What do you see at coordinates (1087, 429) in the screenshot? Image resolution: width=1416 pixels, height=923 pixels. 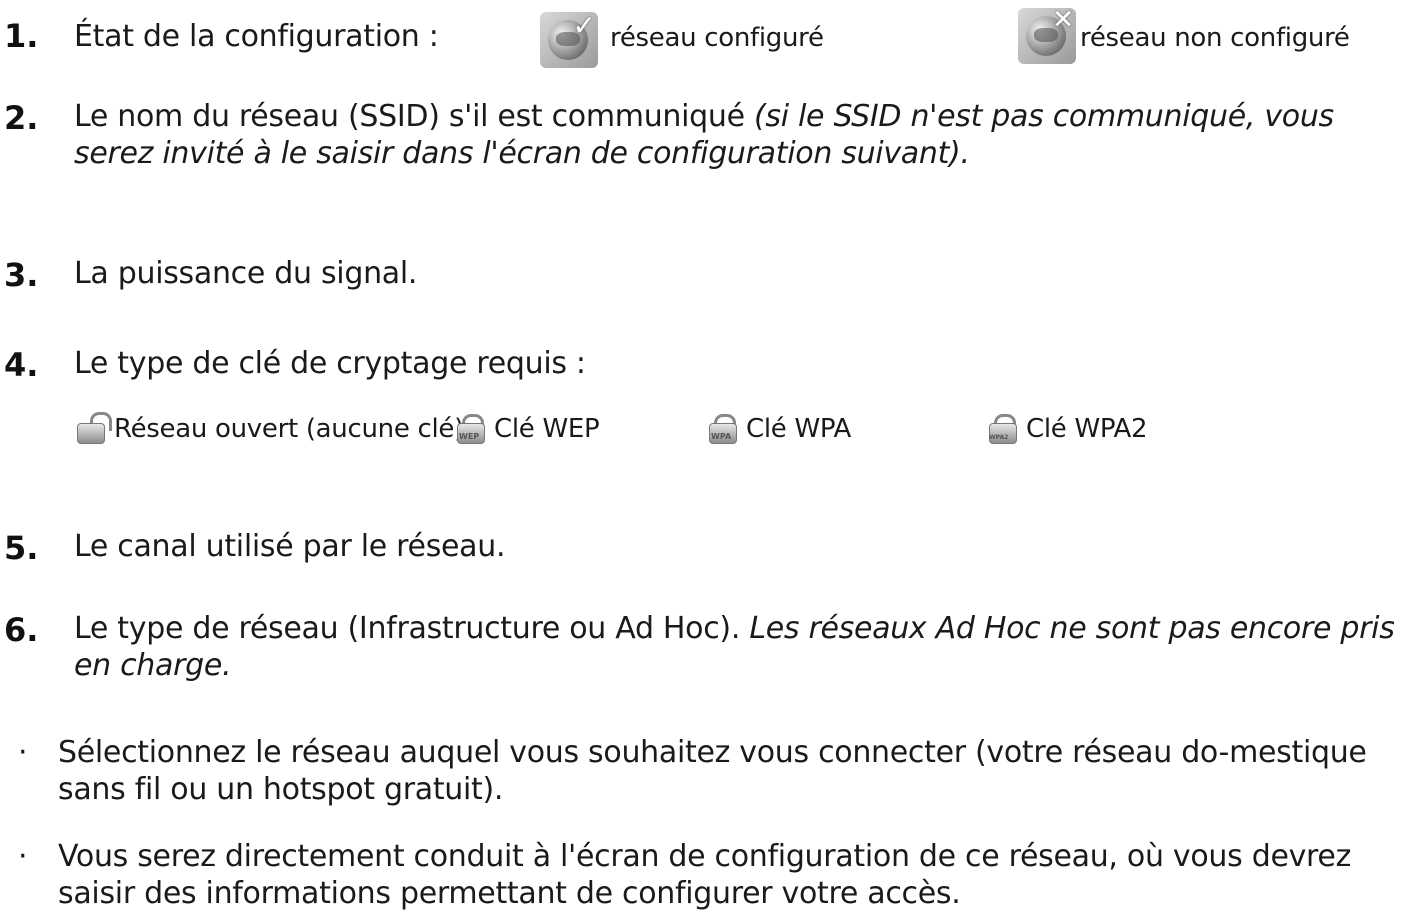 I see `key-label: Clé WPA2` at bounding box center [1087, 429].